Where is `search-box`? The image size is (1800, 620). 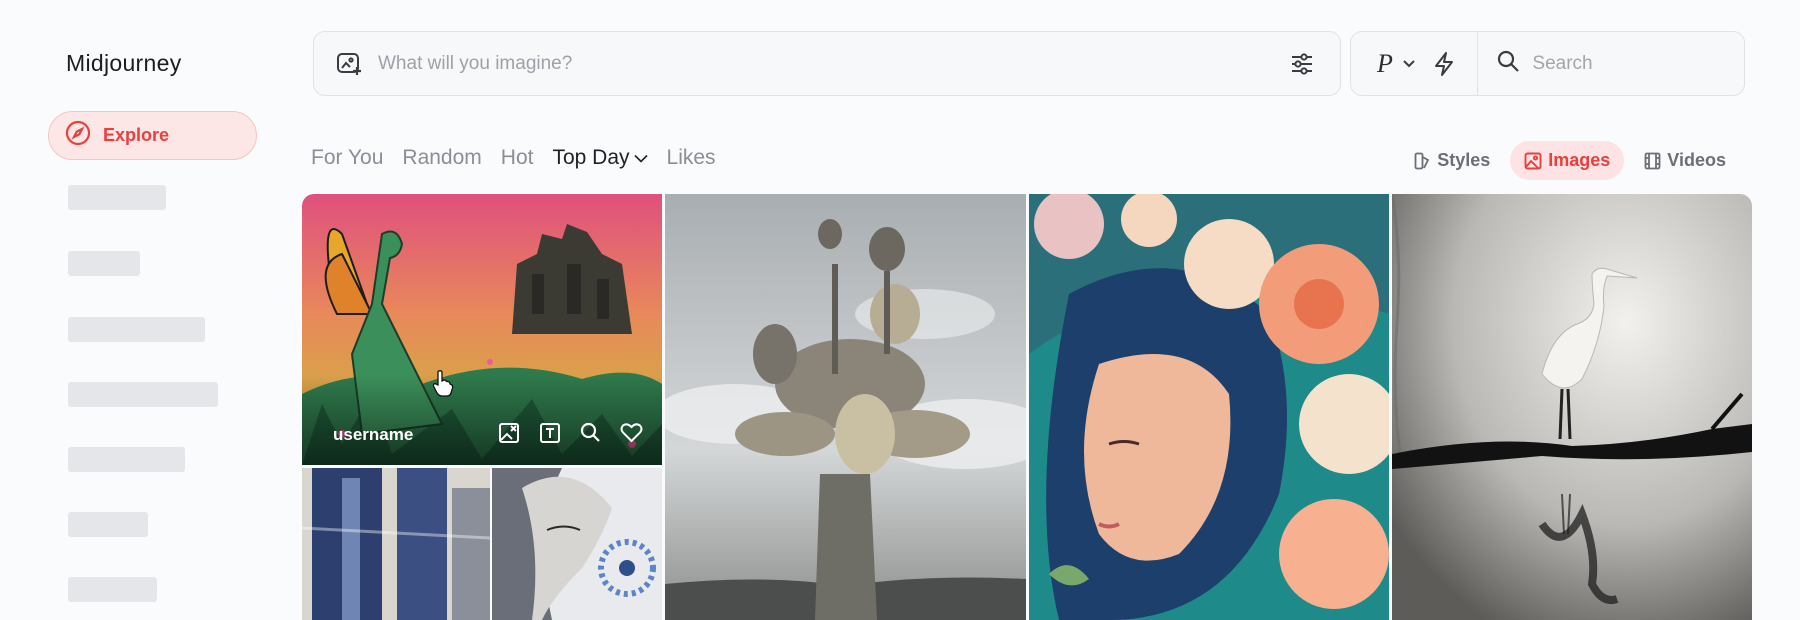 search-box is located at coordinates (1611, 63).